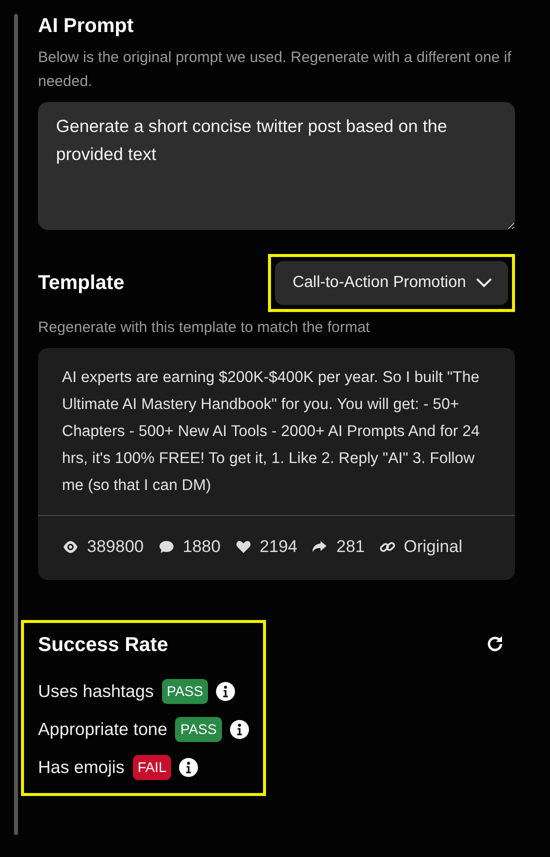 The image size is (550, 857). What do you see at coordinates (484, 283) in the screenshot?
I see `chevron-down-icon` at bounding box center [484, 283].